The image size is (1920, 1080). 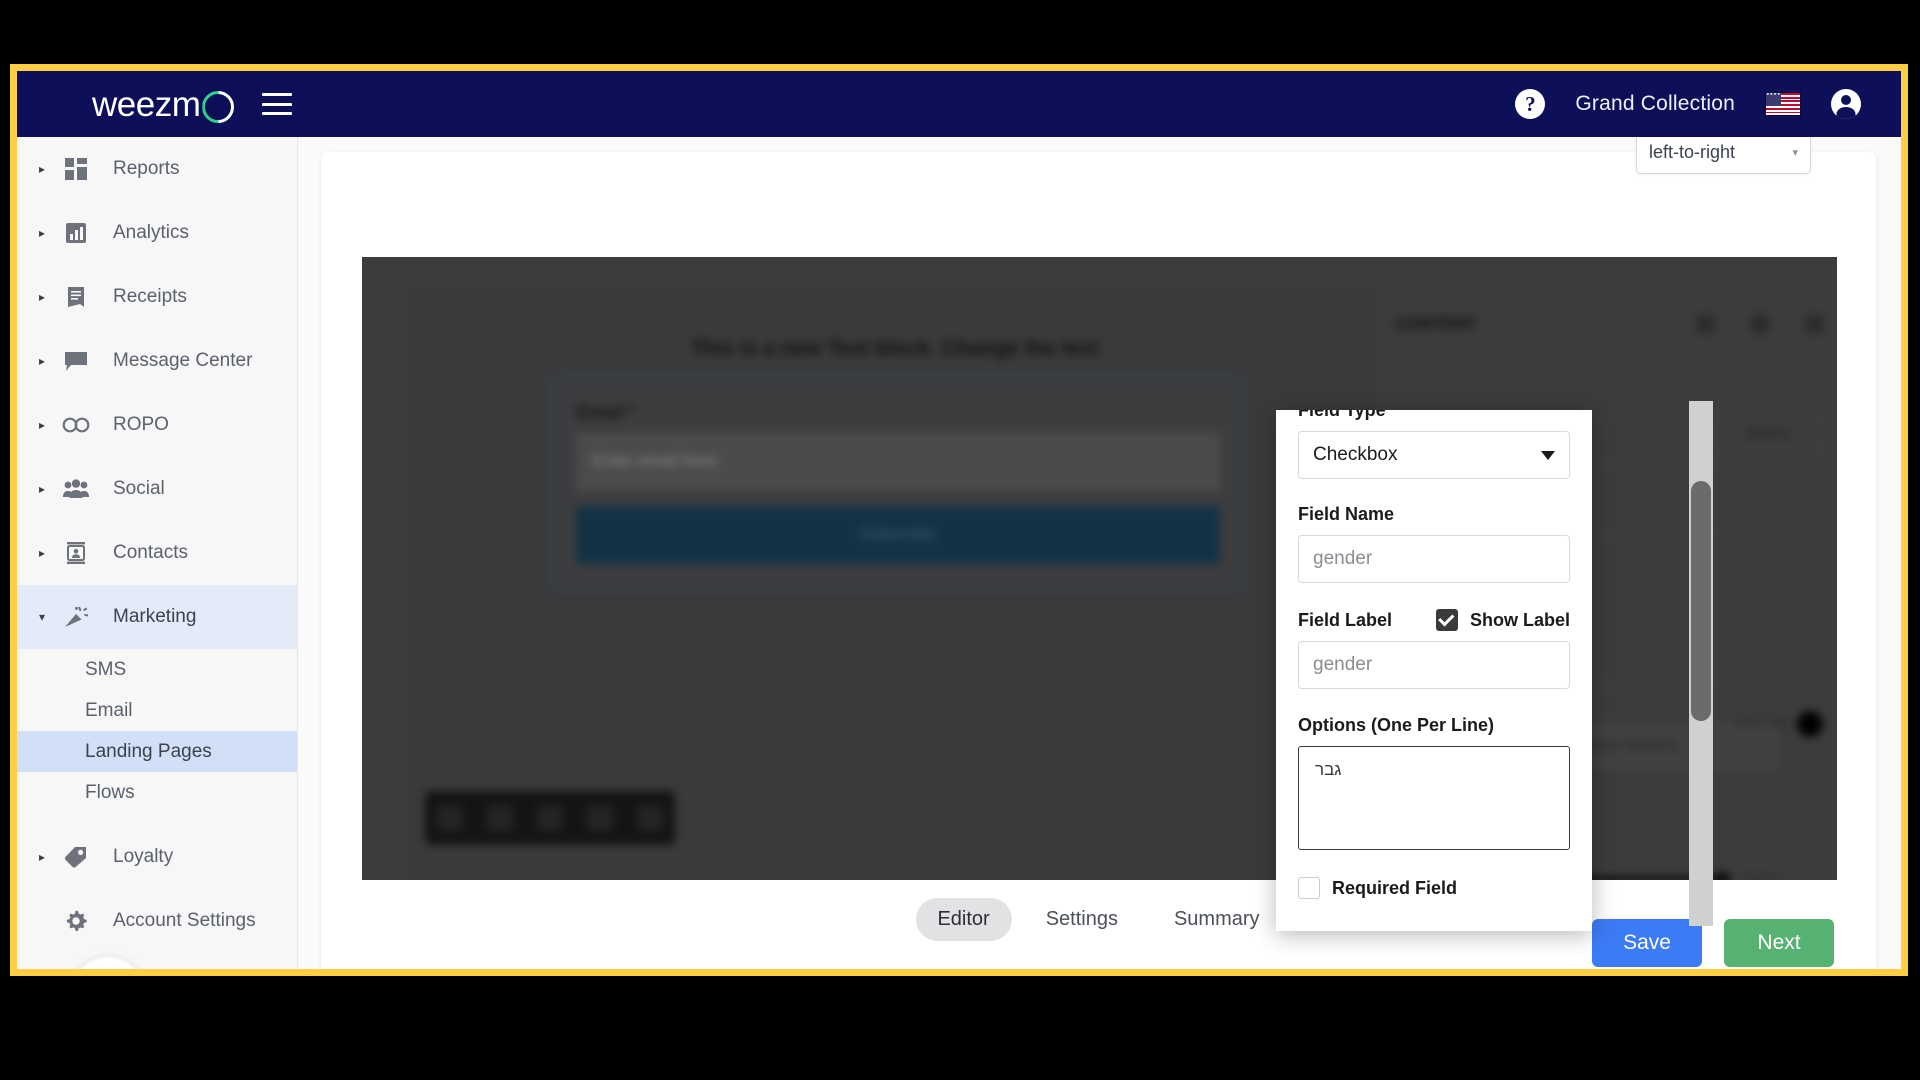 What do you see at coordinates (450, 818) in the screenshot?
I see `undo-icon` at bounding box center [450, 818].